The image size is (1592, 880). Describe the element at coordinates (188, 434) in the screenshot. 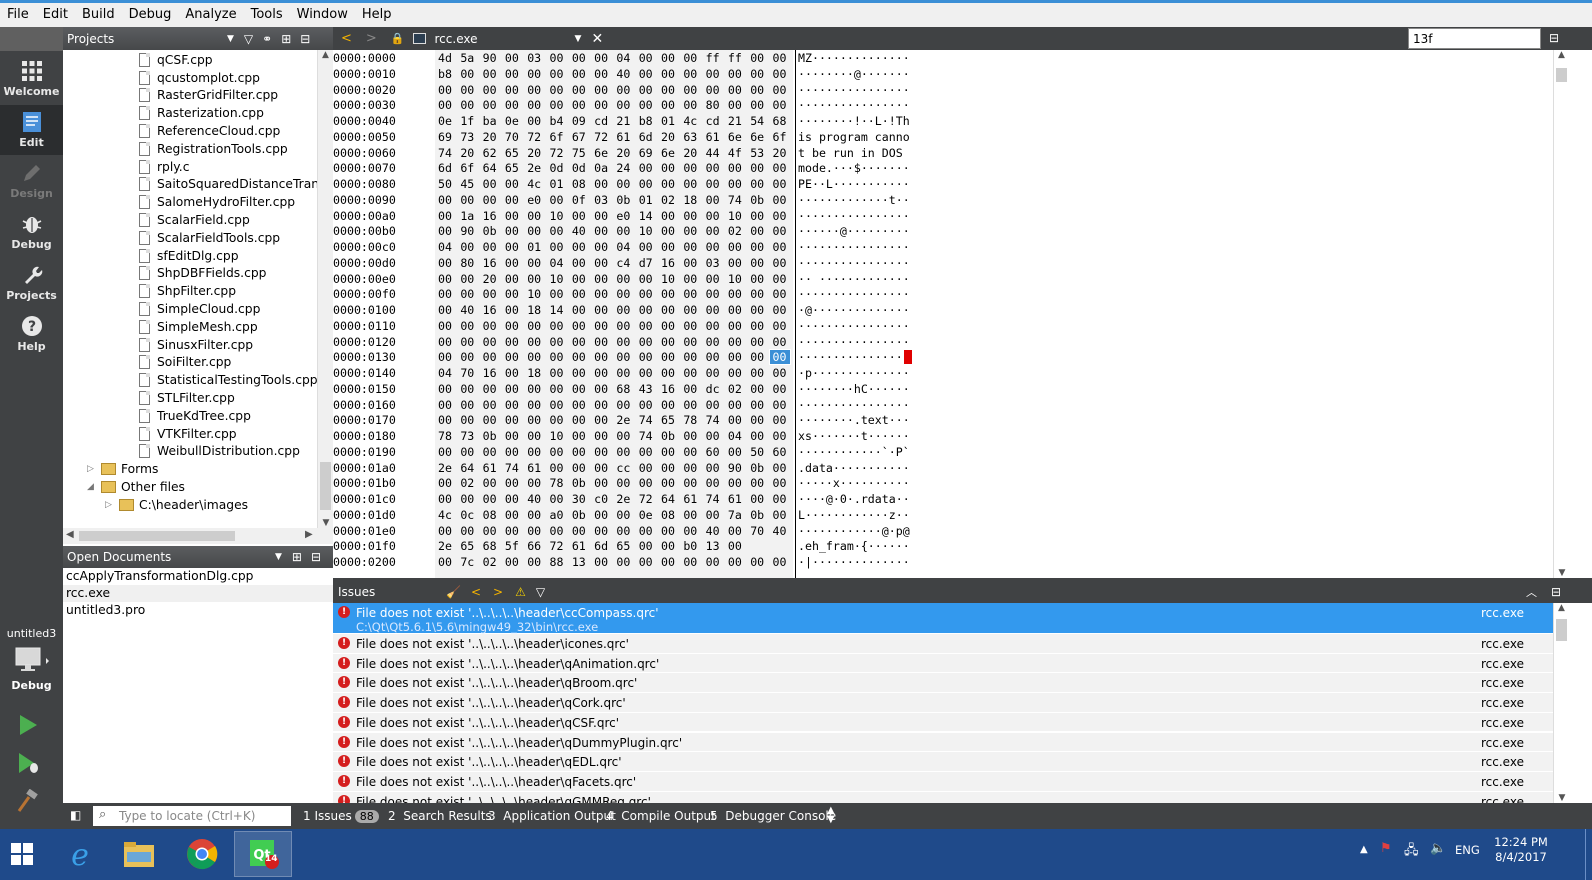

I see `tree-file-item: VTKFilter.cpp` at that location.